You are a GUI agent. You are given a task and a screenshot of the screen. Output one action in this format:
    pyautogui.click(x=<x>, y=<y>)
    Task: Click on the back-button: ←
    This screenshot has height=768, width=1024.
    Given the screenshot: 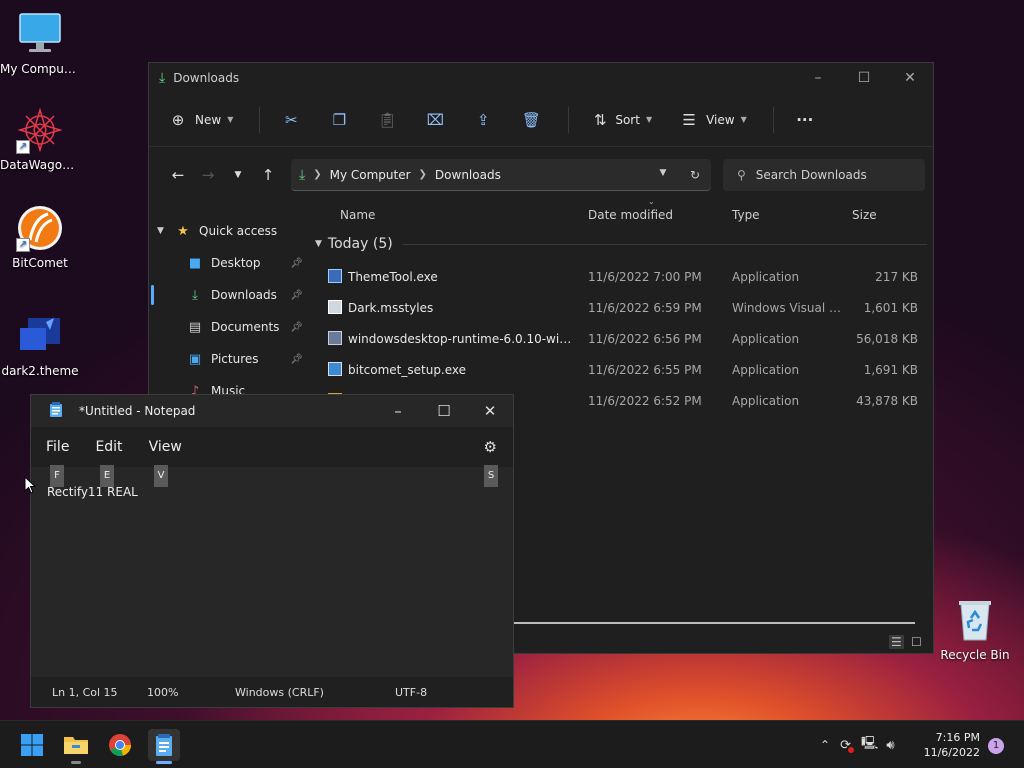 What is the action you would take?
    pyautogui.click(x=178, y=175)
    